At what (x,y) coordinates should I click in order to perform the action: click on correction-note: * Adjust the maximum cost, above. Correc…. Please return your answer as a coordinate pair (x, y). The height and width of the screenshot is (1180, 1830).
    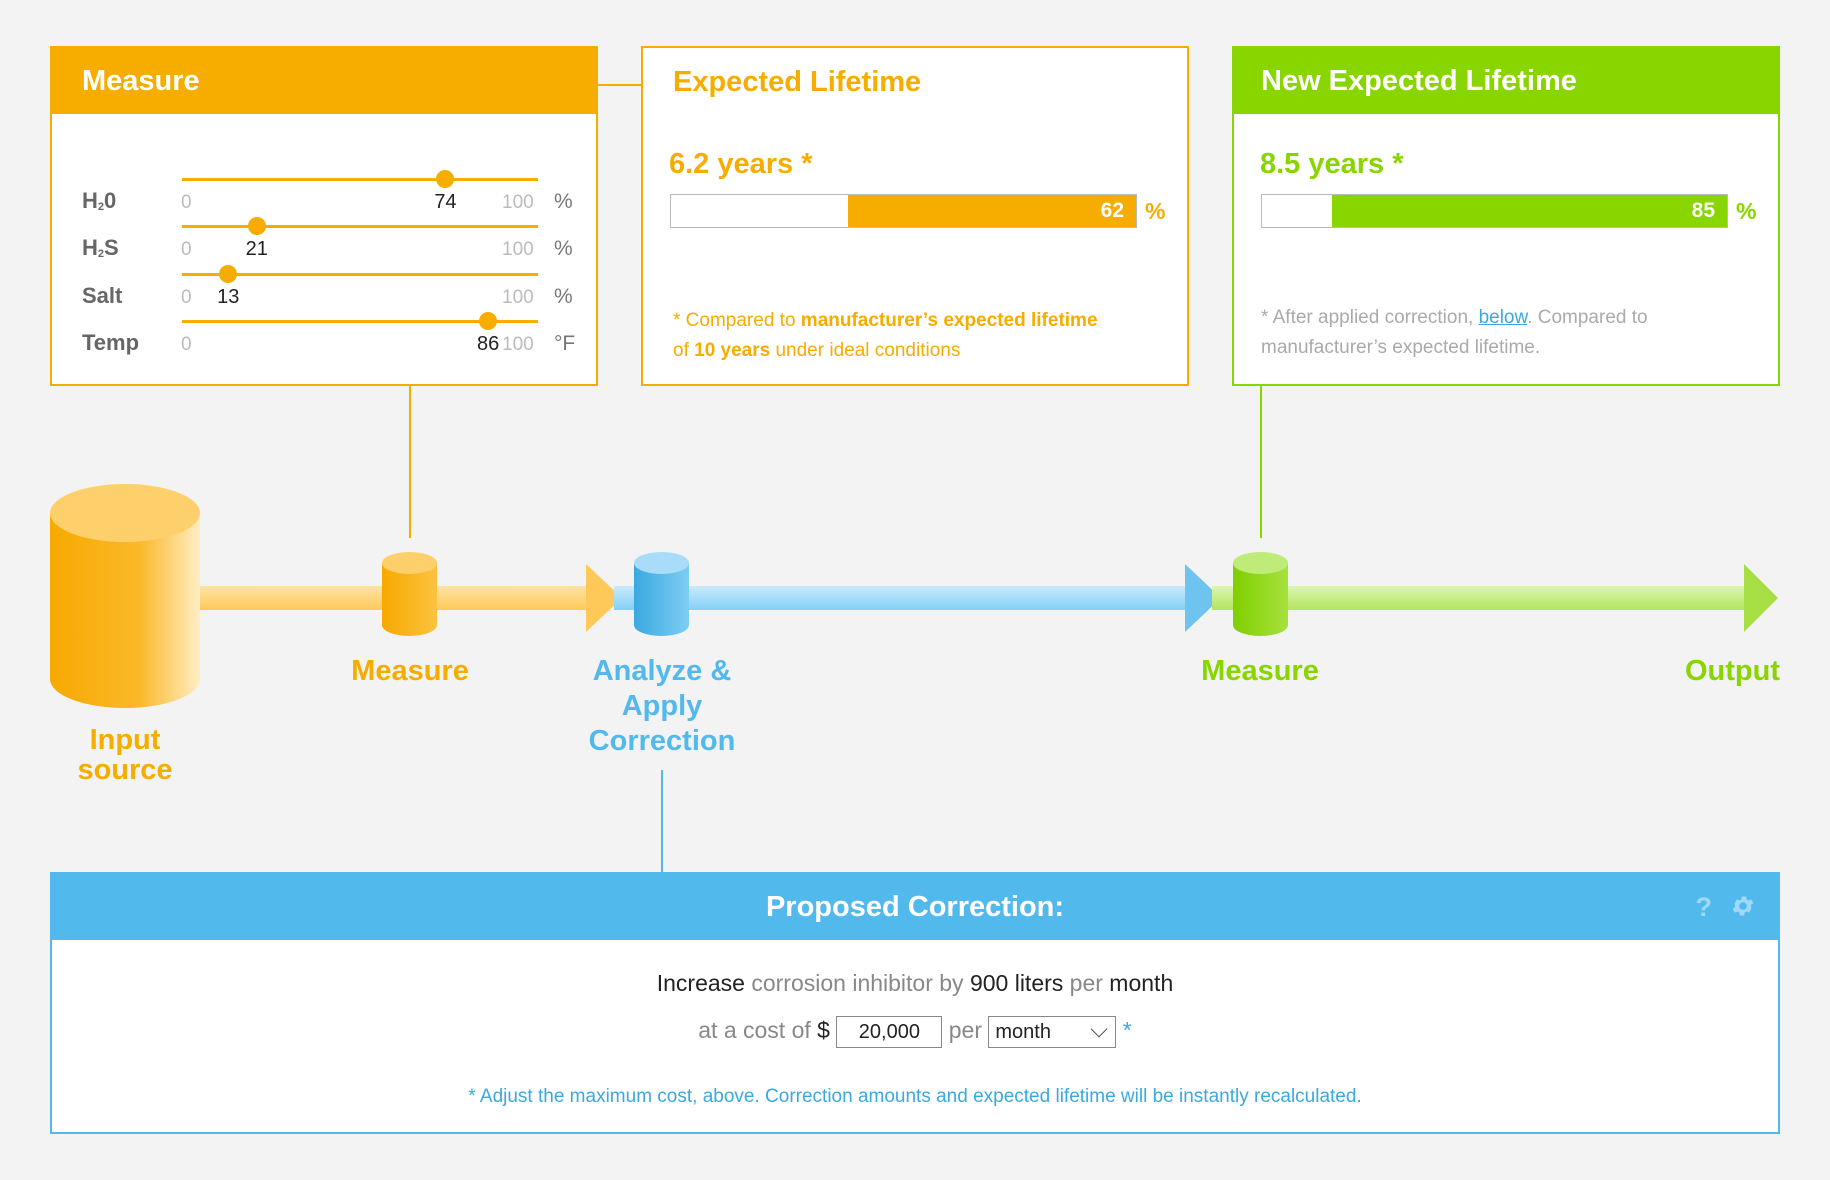
    Looking at the image, I should click on (915, 1096).